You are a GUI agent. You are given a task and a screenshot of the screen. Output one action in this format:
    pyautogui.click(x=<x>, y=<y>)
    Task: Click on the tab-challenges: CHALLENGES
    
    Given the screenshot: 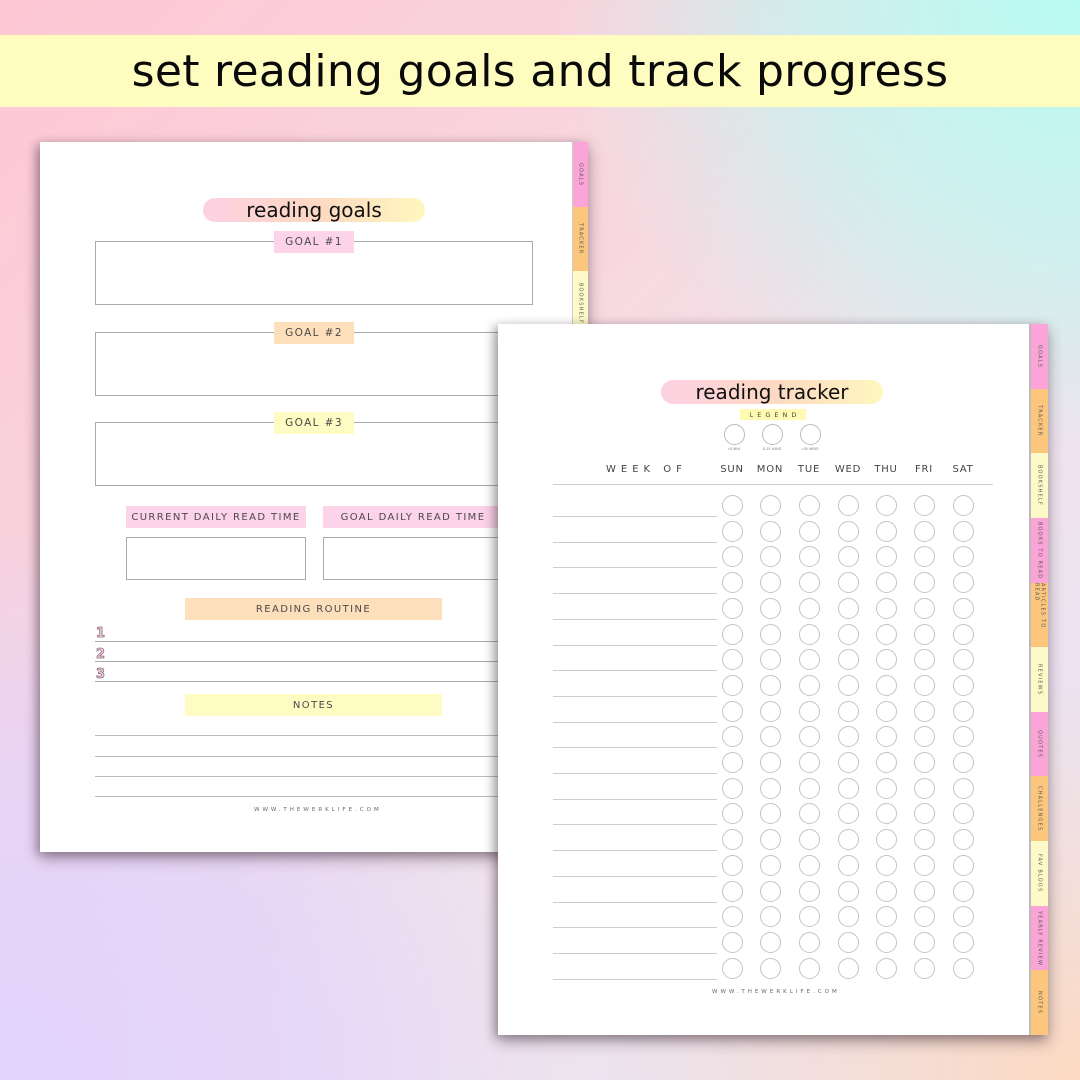 What is the action you would take?
    pyautogui.click(x=1039, y=809)
    